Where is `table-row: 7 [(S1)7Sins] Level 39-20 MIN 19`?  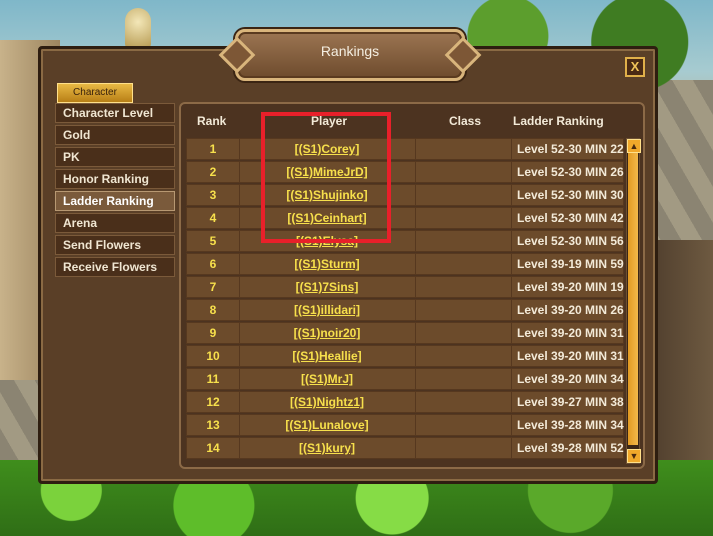 table-row: 7 [(S1)7Sins] Level 39-20 MIN 19 is located at coordinates (405, 287).